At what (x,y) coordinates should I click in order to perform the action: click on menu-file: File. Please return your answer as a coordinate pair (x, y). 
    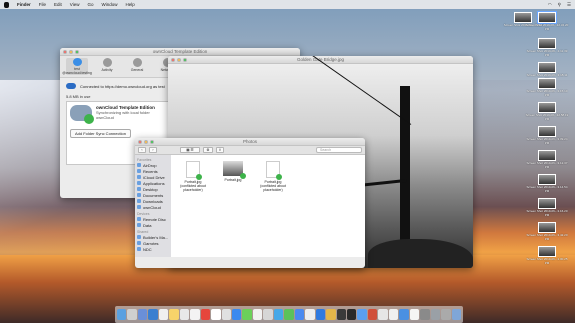
    Looking at the image, I should click on (42, 4).